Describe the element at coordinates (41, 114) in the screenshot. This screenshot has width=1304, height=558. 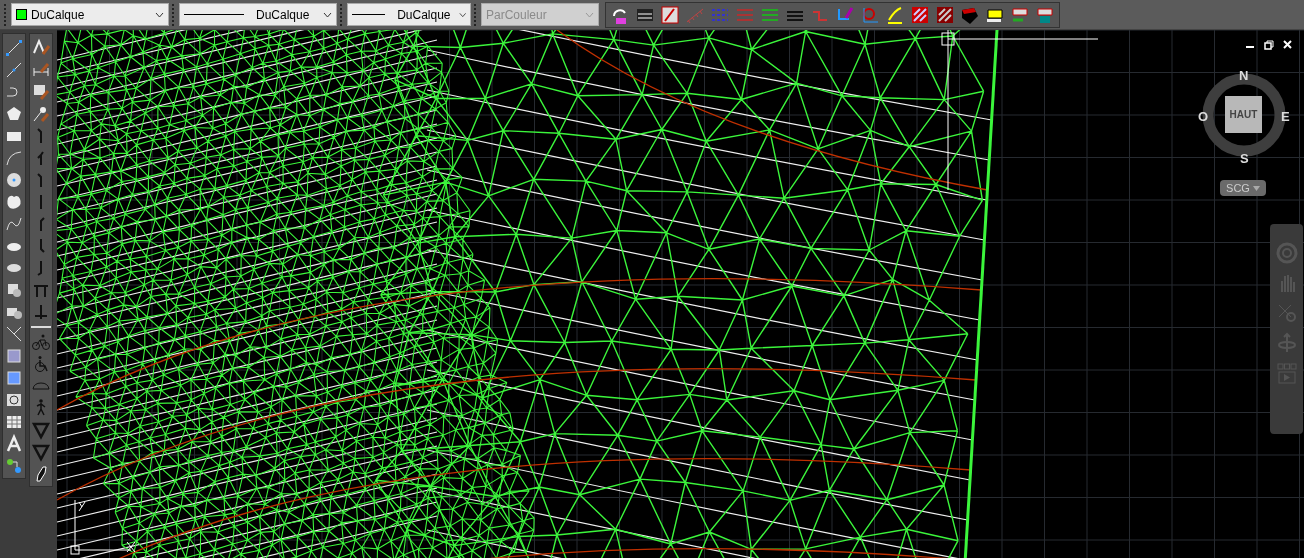
I see `multileader-style-icon` at that location.